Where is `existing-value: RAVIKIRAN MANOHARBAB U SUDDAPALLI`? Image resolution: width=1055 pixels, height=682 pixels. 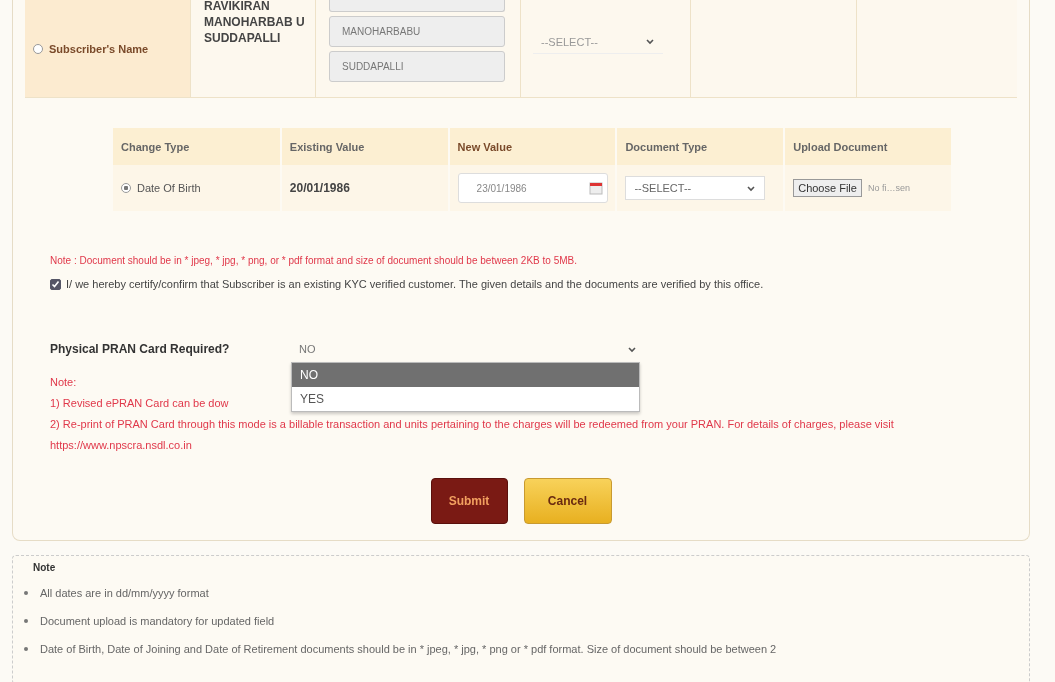 existing-value: RAVIKIRAN MANOHARBAB U SUDDAPALLI is located at coordinates (255, 23).